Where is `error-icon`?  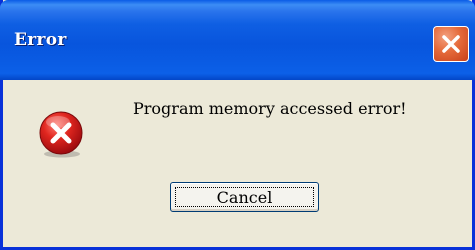
error-icon is located at coordinates (61, 134).